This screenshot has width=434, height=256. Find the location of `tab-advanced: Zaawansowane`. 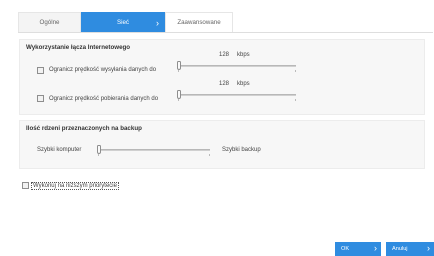

tab-advanced: Zaawansowane is located at coordinates (199, 22).